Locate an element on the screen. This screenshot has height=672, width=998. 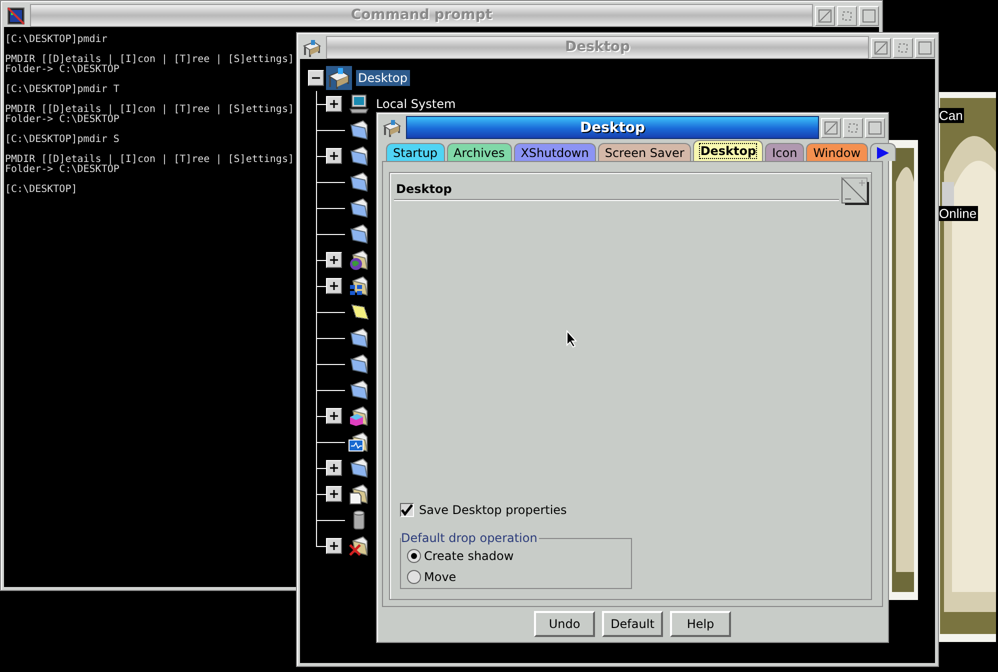
globe-folder-icon is located at coordinates (359, 260).